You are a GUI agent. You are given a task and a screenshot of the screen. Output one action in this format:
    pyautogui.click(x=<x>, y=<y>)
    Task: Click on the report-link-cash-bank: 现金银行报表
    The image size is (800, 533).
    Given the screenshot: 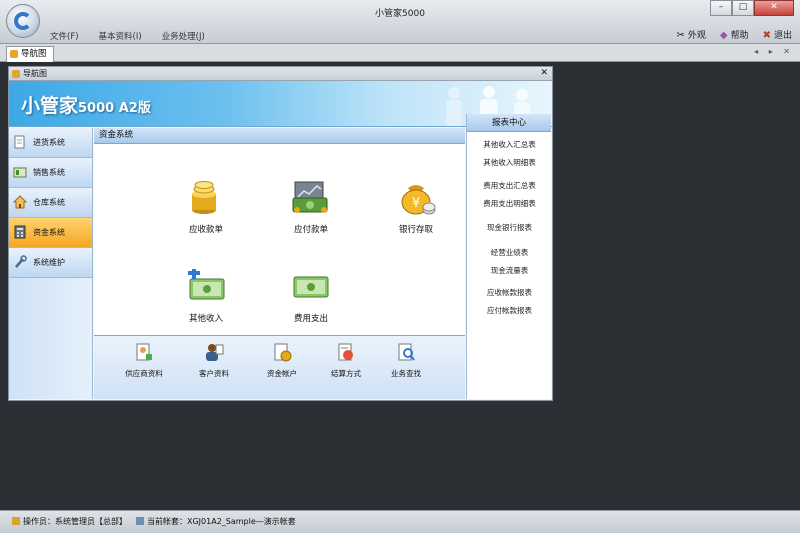 What is the action you would take?
    pyautogui.click(x=509, y=227)
    